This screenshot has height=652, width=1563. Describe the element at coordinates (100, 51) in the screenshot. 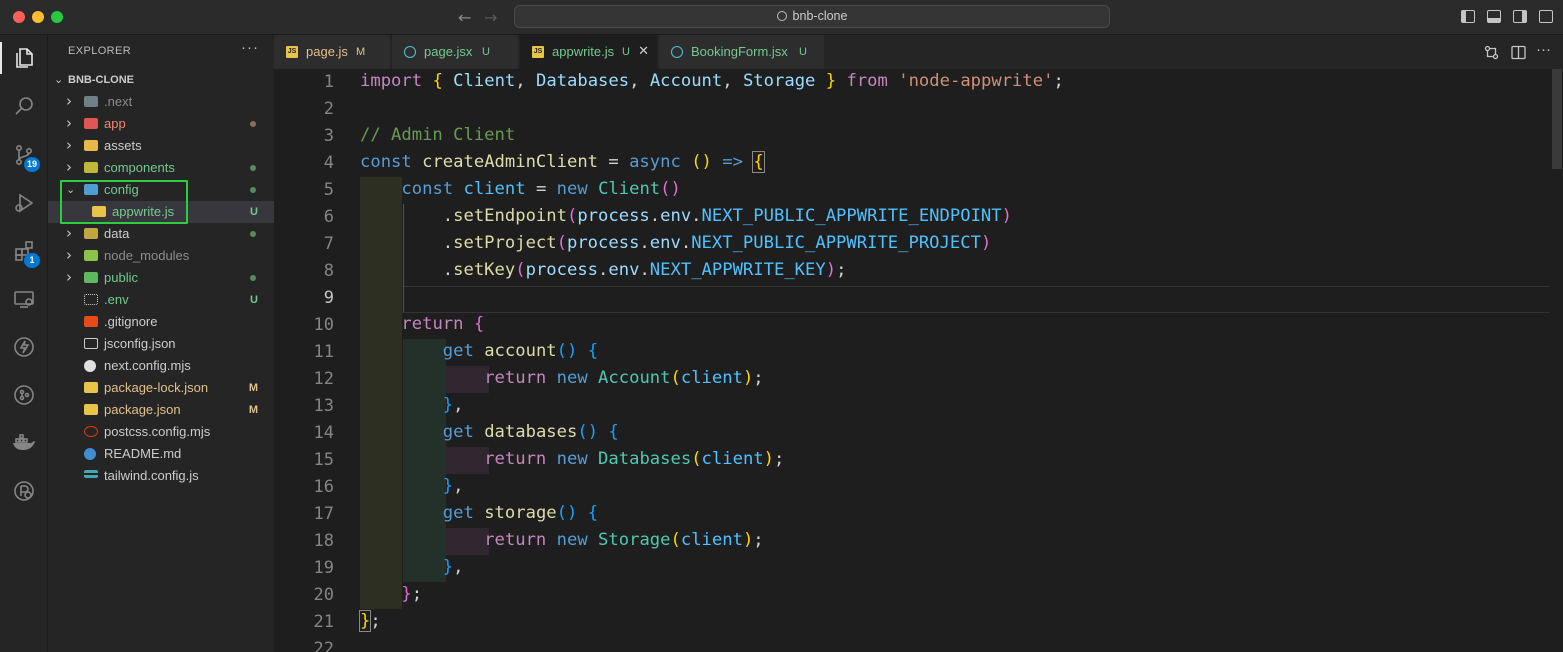

I see `explorer-header: EXPLORER` at that location.